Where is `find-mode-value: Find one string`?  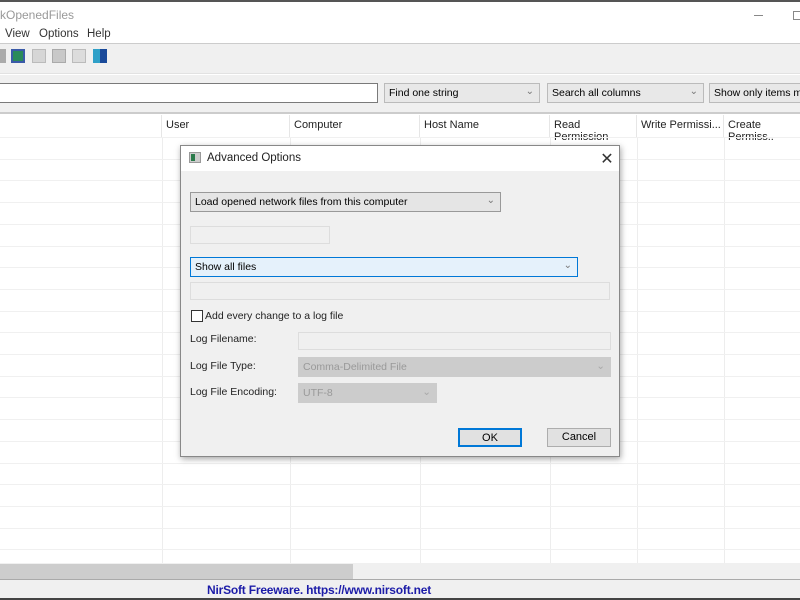
find-mode-value: Find one string is located at coordinates (424, 93).